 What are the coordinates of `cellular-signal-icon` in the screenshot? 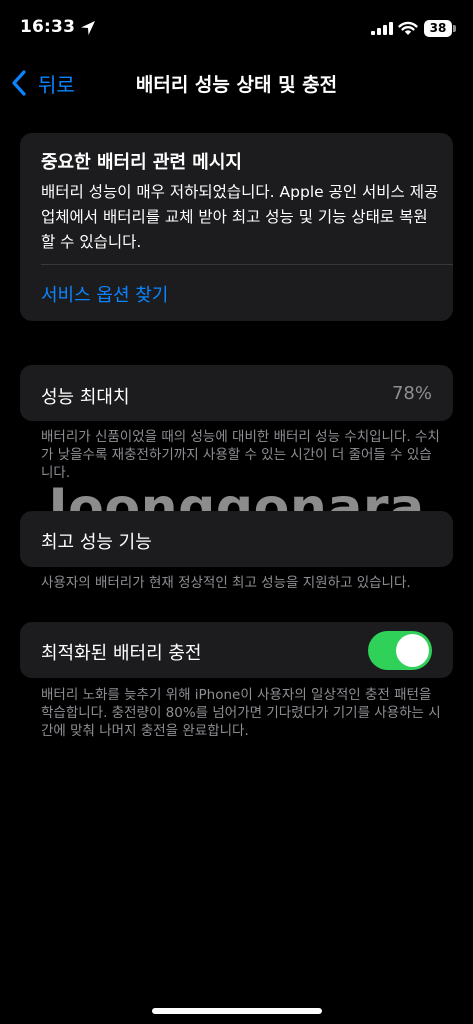 It's located at (382, 28).